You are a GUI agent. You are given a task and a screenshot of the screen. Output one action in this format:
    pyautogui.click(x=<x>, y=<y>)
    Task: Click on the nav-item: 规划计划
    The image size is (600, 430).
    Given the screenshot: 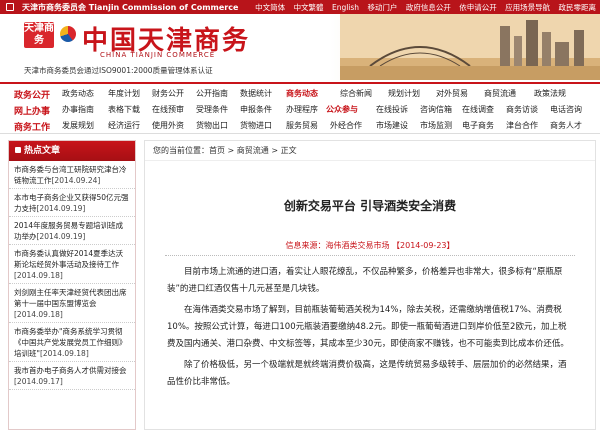 What is the action you would take?
    pyautogui.click(x=404, y=93)
    